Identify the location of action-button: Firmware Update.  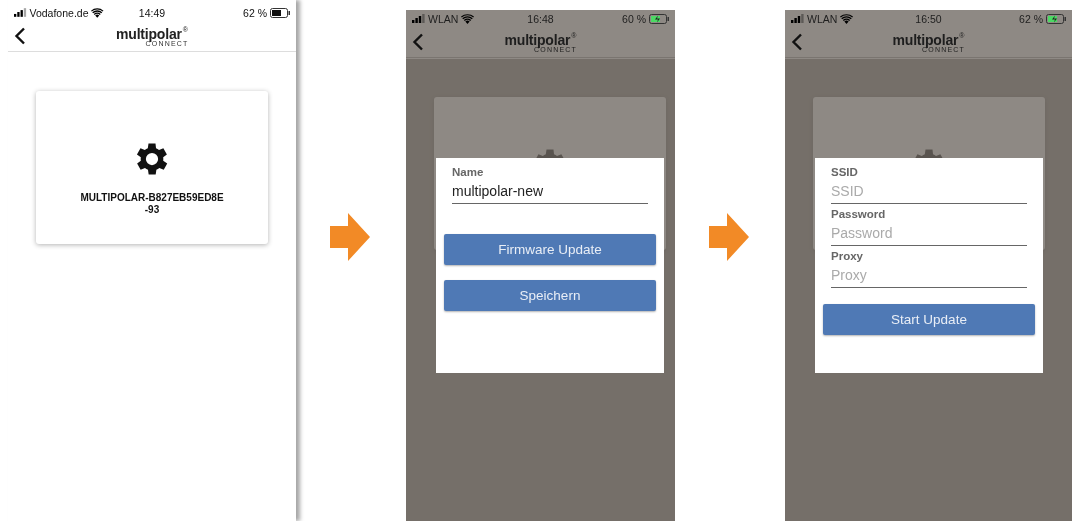
(550, 249).